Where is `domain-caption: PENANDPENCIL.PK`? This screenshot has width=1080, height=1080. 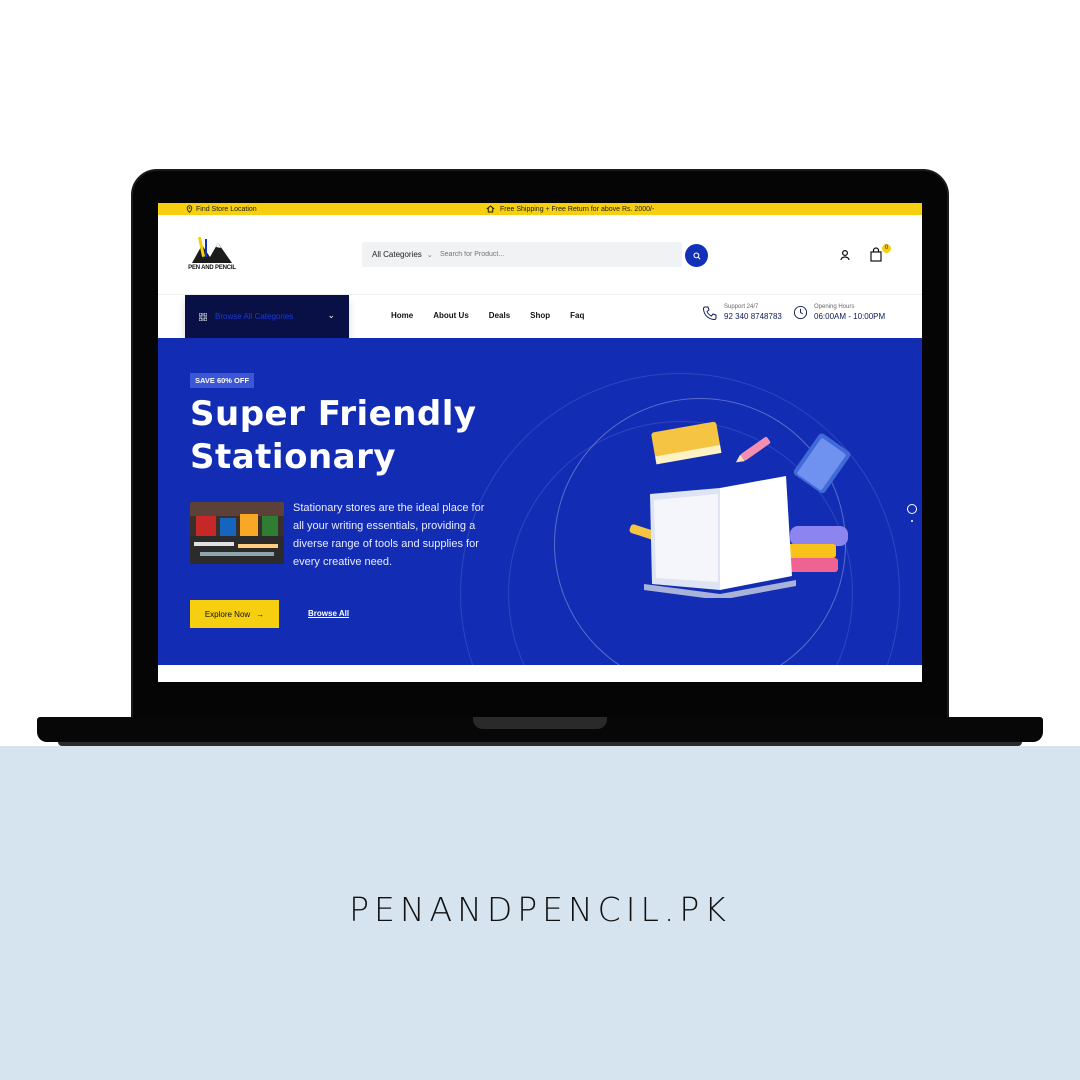 domain-caption: PENANDPENCIL.PK is located at coordinates (540, 909).